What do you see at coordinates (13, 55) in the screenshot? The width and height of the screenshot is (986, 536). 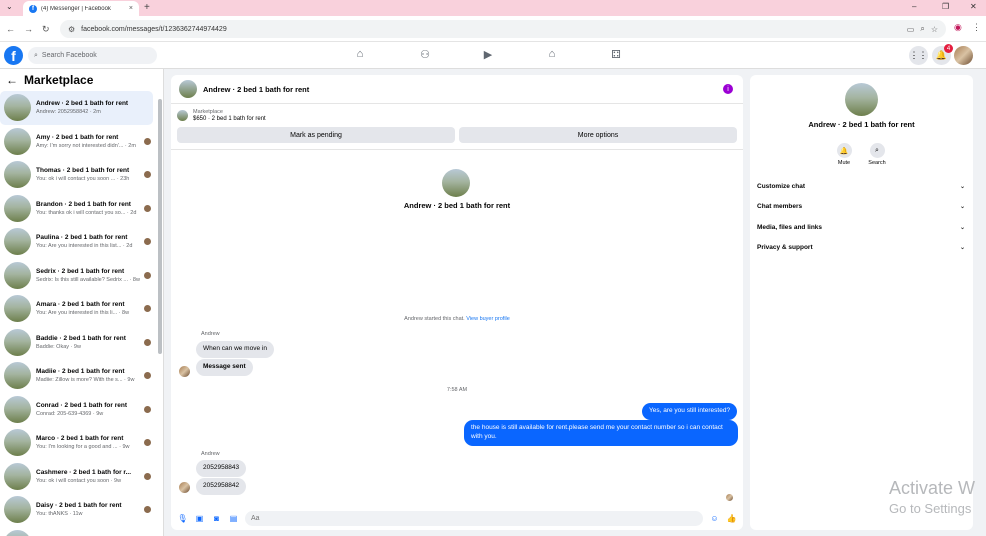 I see `facebook-logo-icon: f` at bounding box center [13, 55].